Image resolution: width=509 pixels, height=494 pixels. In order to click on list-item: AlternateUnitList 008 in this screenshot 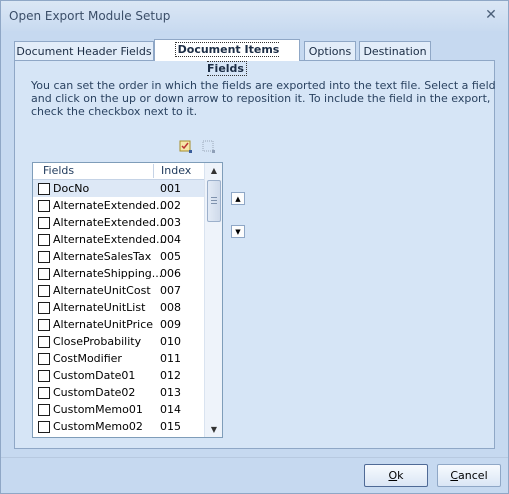, I will do `click(118, 307)`.